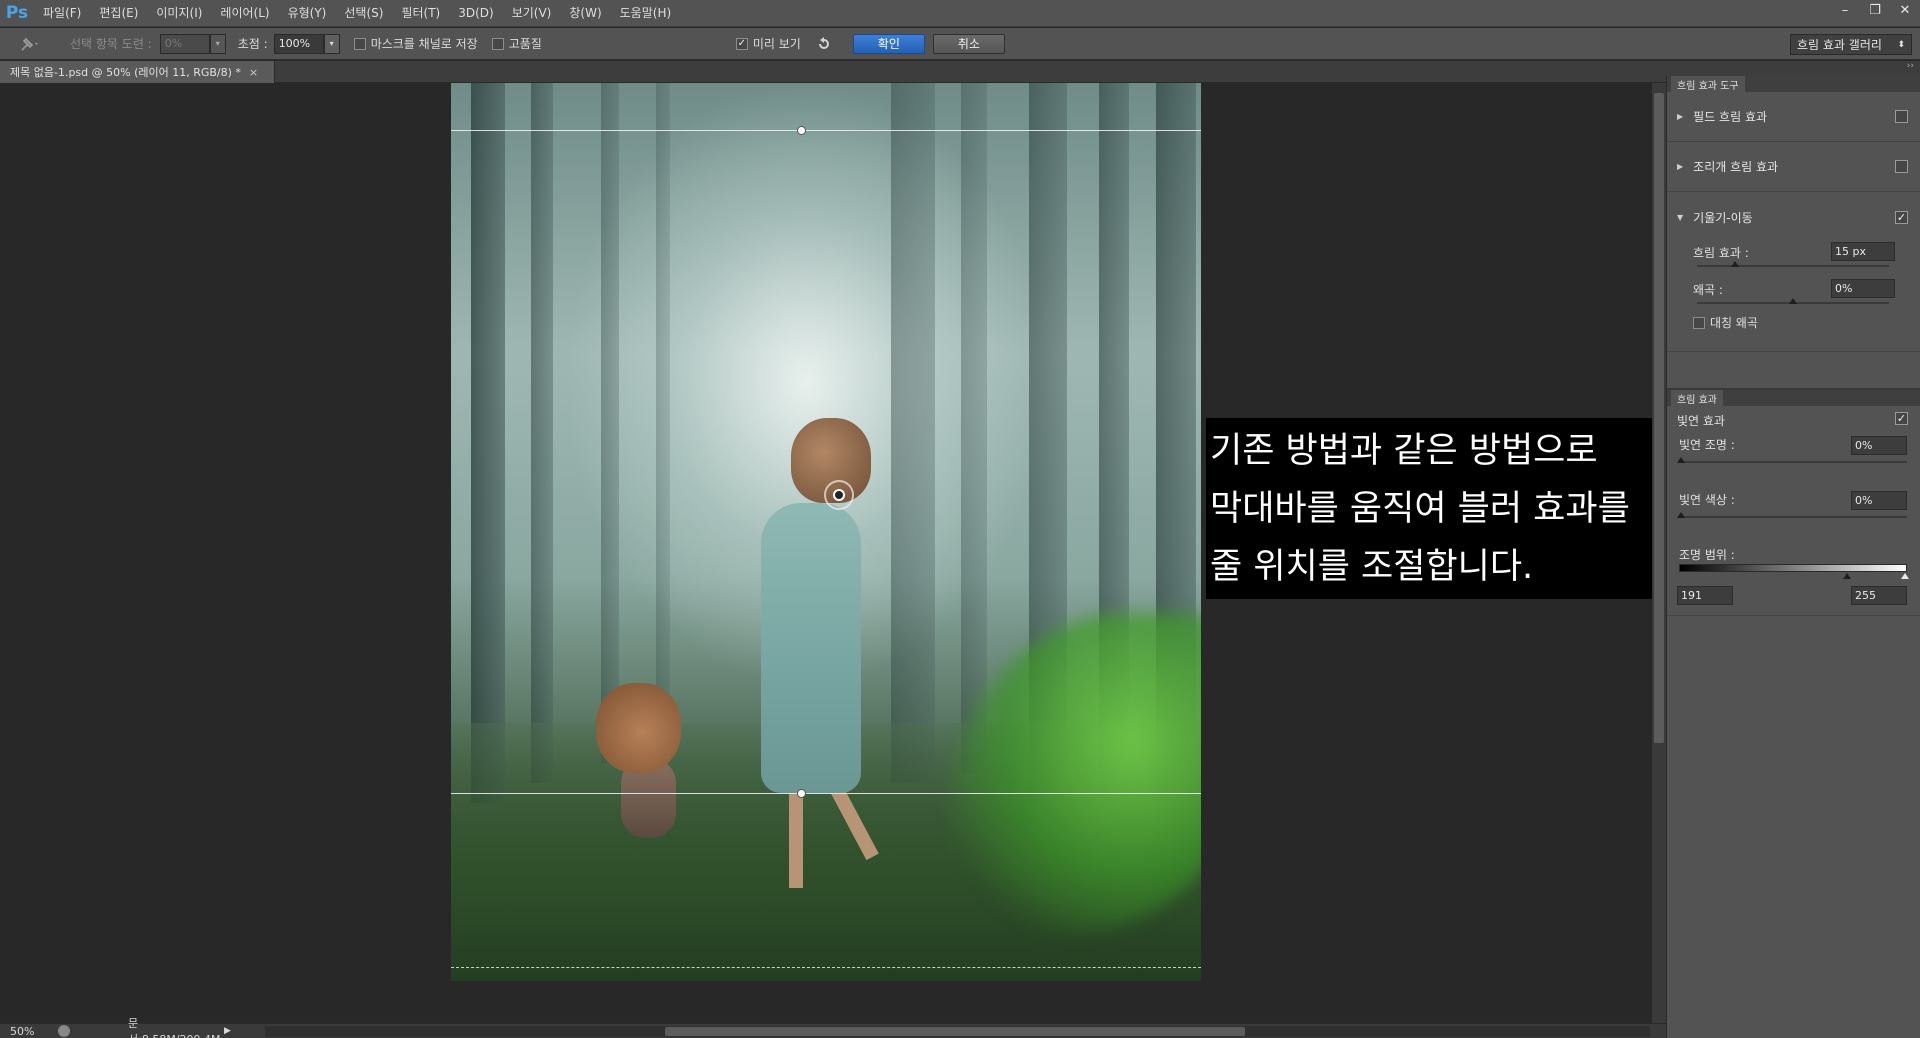 The image size is (1920, 1038). What do you see at coordinates (801, 130) in the screenshot?
I see `tilt-shift-top-handle` at bounding box center [801, 130].